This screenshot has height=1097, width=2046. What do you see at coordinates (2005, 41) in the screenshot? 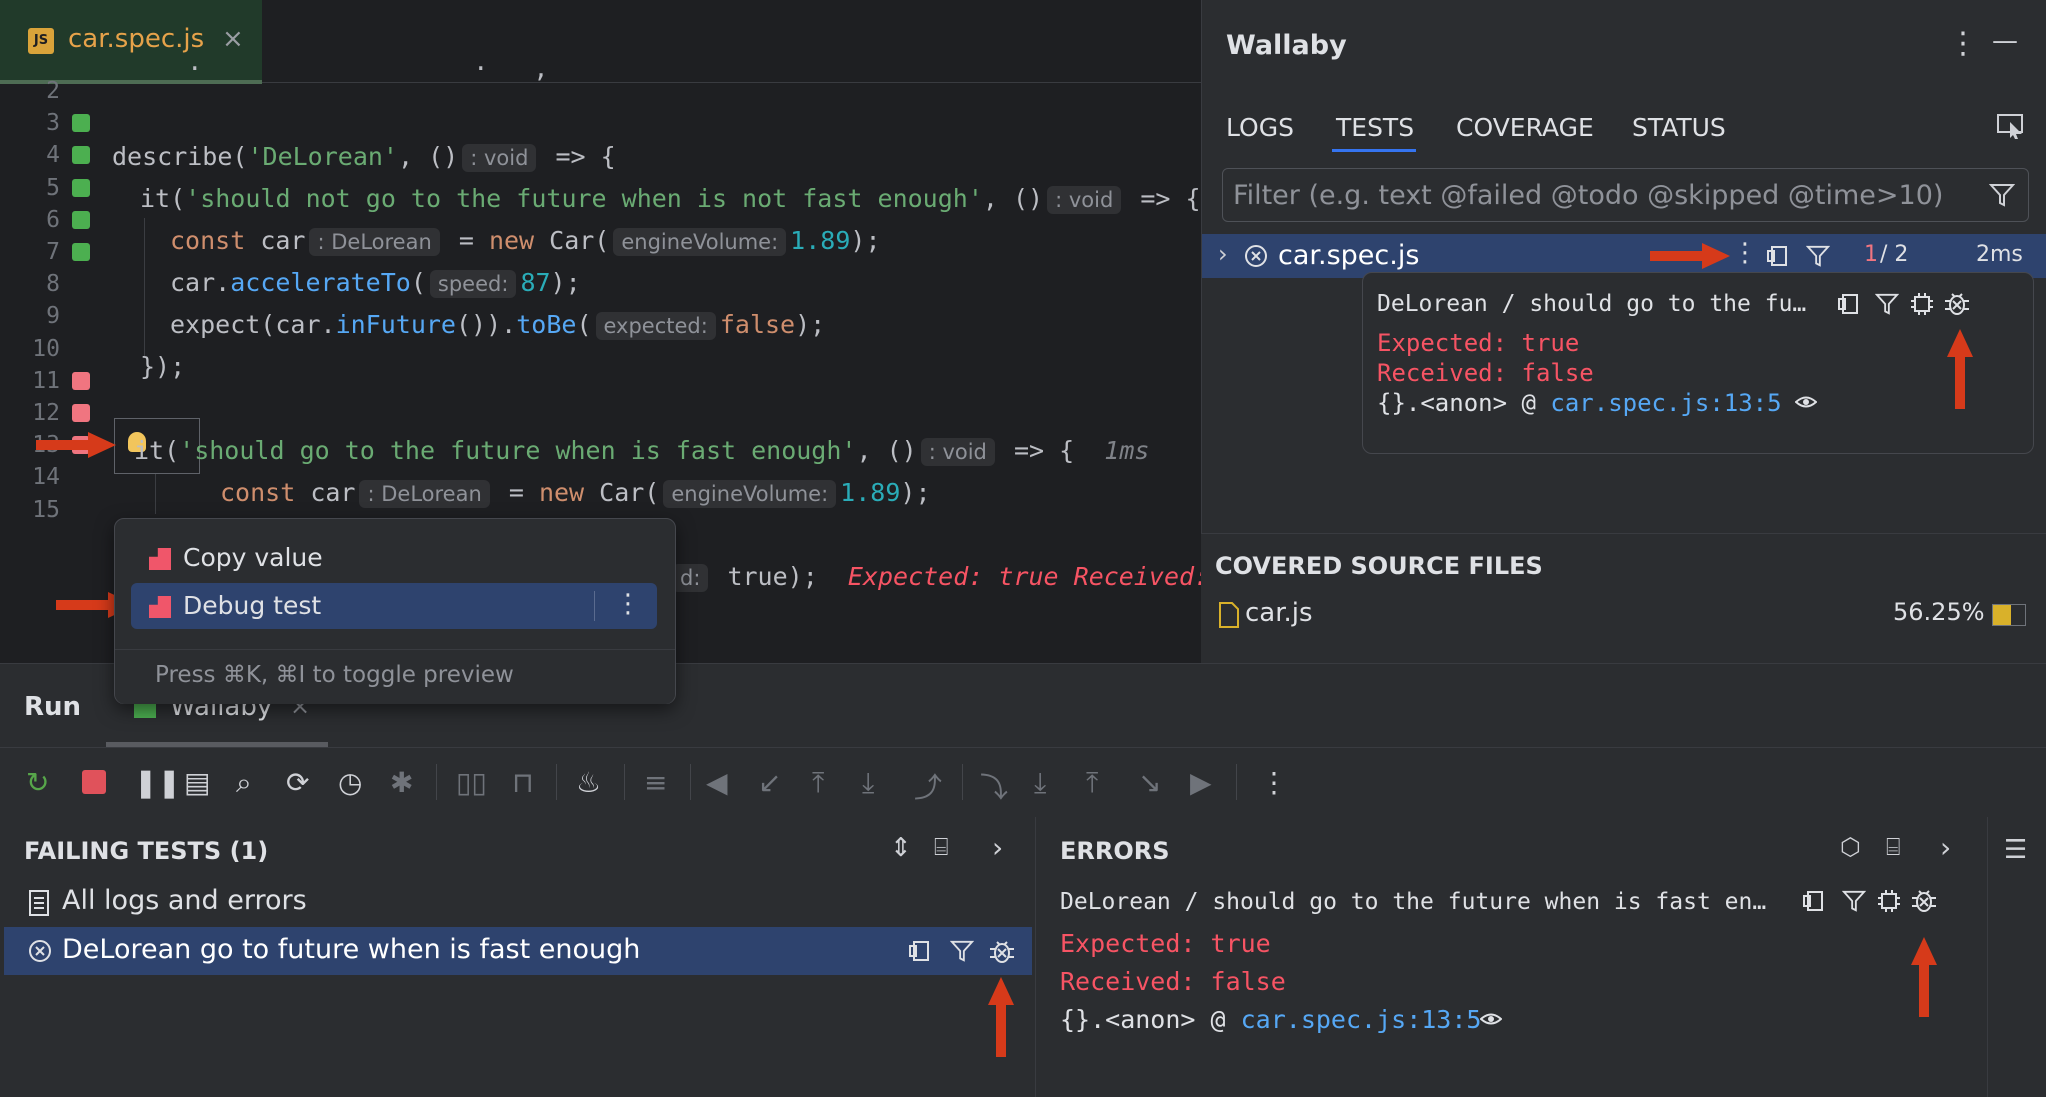
I see `minimize-icon: —` at bounding box center [2005, 41].